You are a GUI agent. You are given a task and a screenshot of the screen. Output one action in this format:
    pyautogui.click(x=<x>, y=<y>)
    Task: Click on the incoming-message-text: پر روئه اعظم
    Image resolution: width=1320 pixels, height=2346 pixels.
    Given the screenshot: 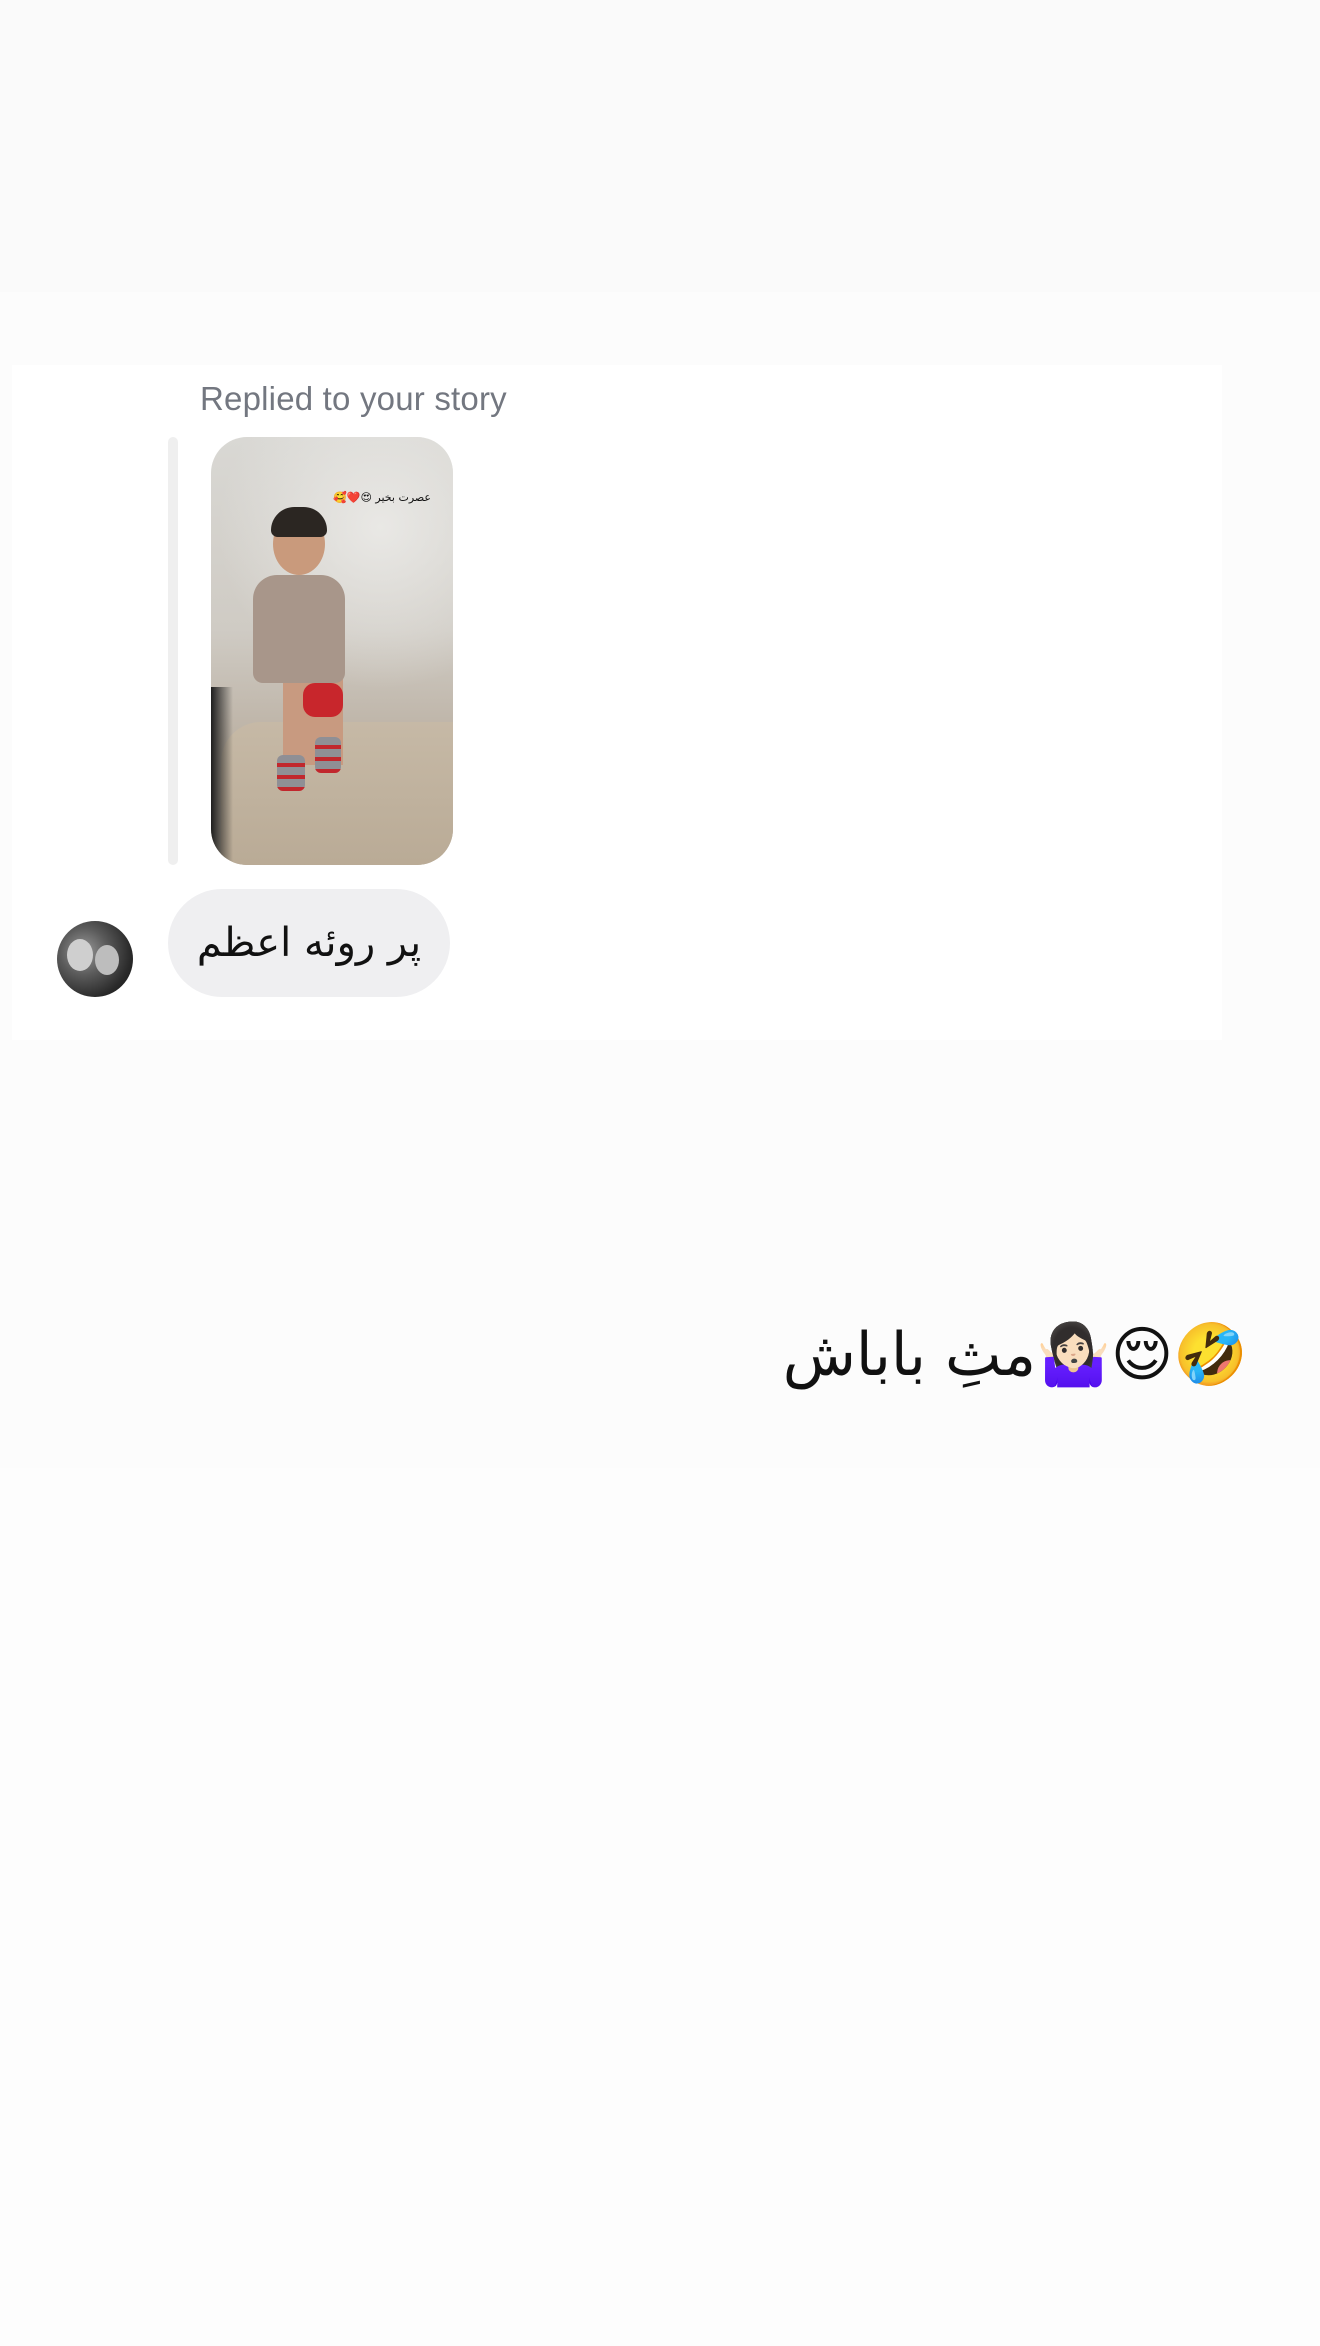 What is the action you would take?
    pyautogui.click(x=309, y=943)
    